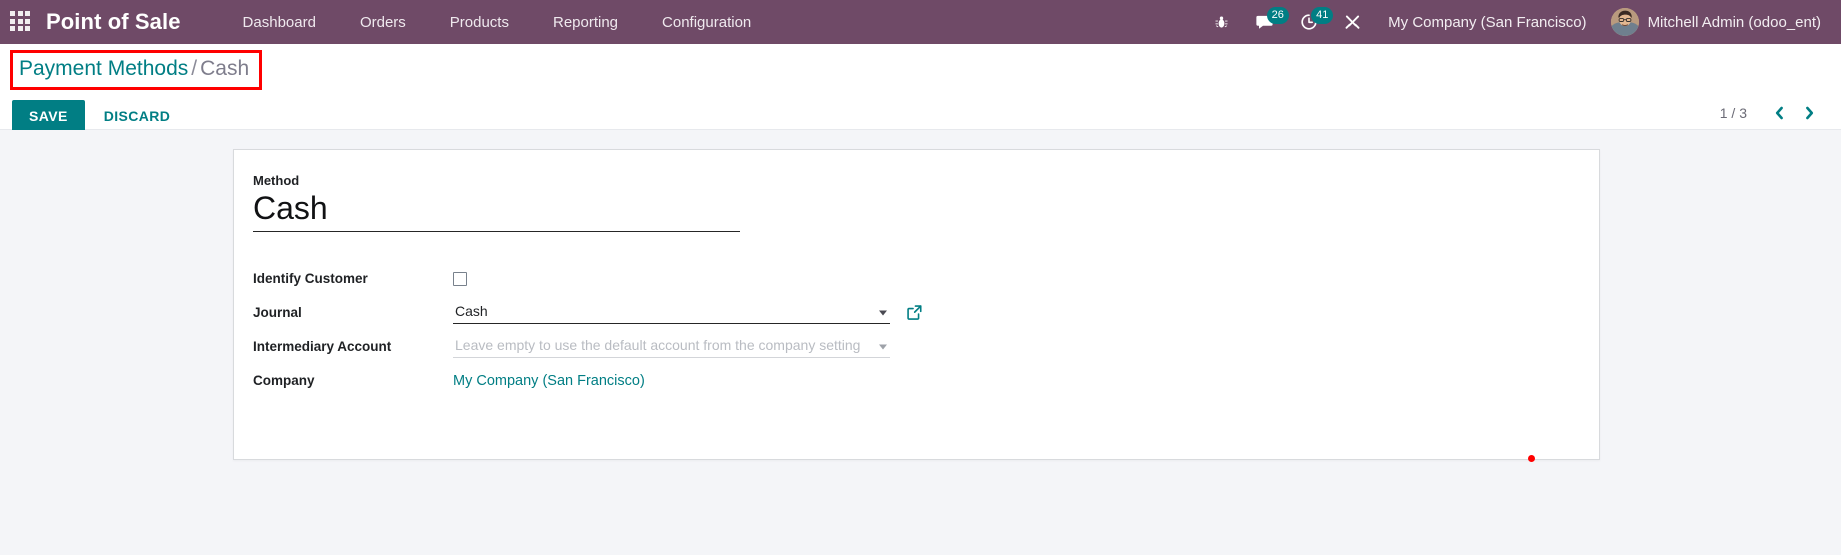 The width and height of the screenshot is (1841, 555). Describe the element at coordinates (496, 211) in the screenshot. I see `method-input` at that location.